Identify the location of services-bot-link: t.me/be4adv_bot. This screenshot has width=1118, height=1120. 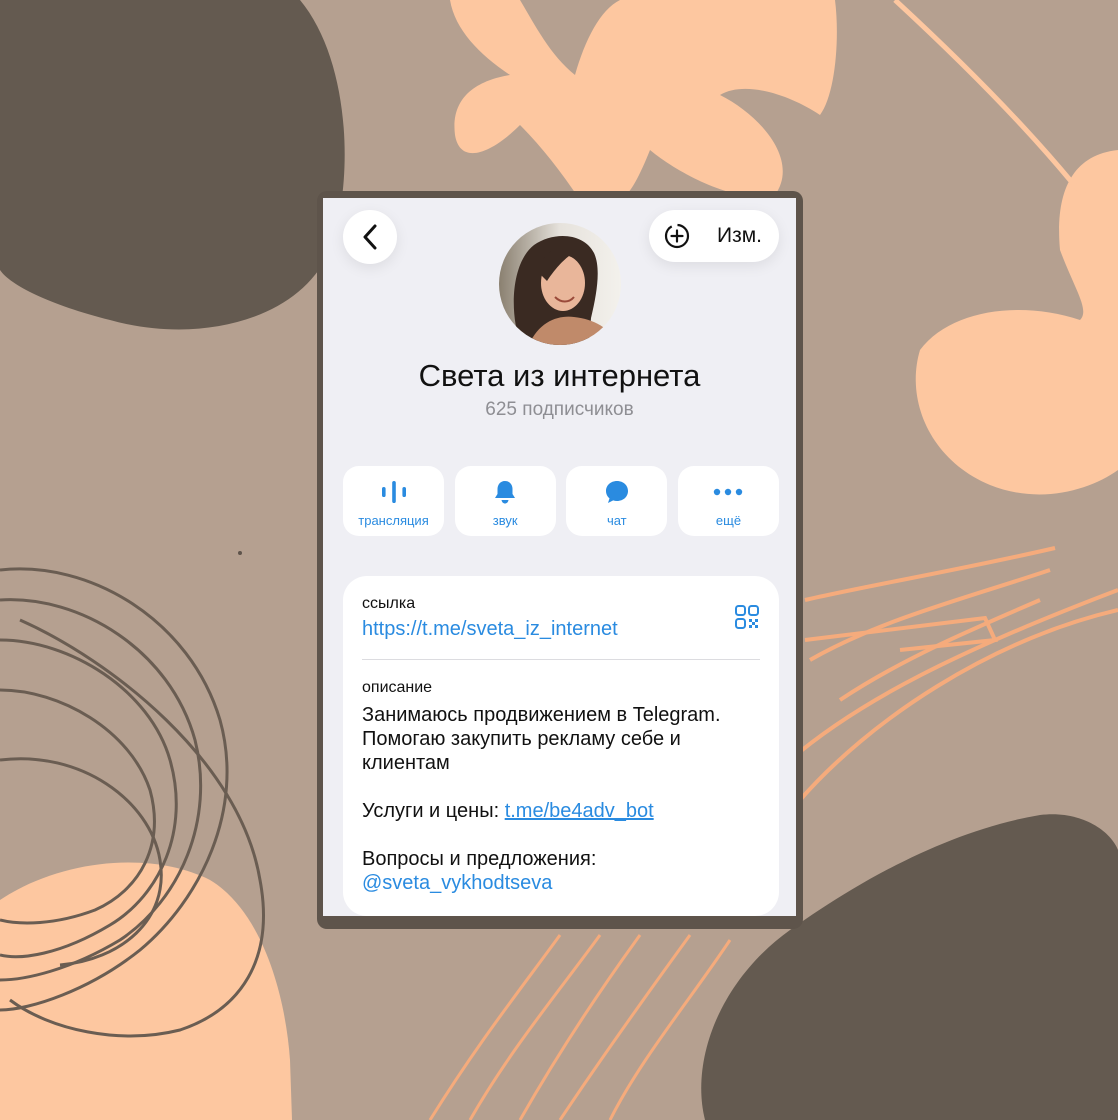
(579, 811).